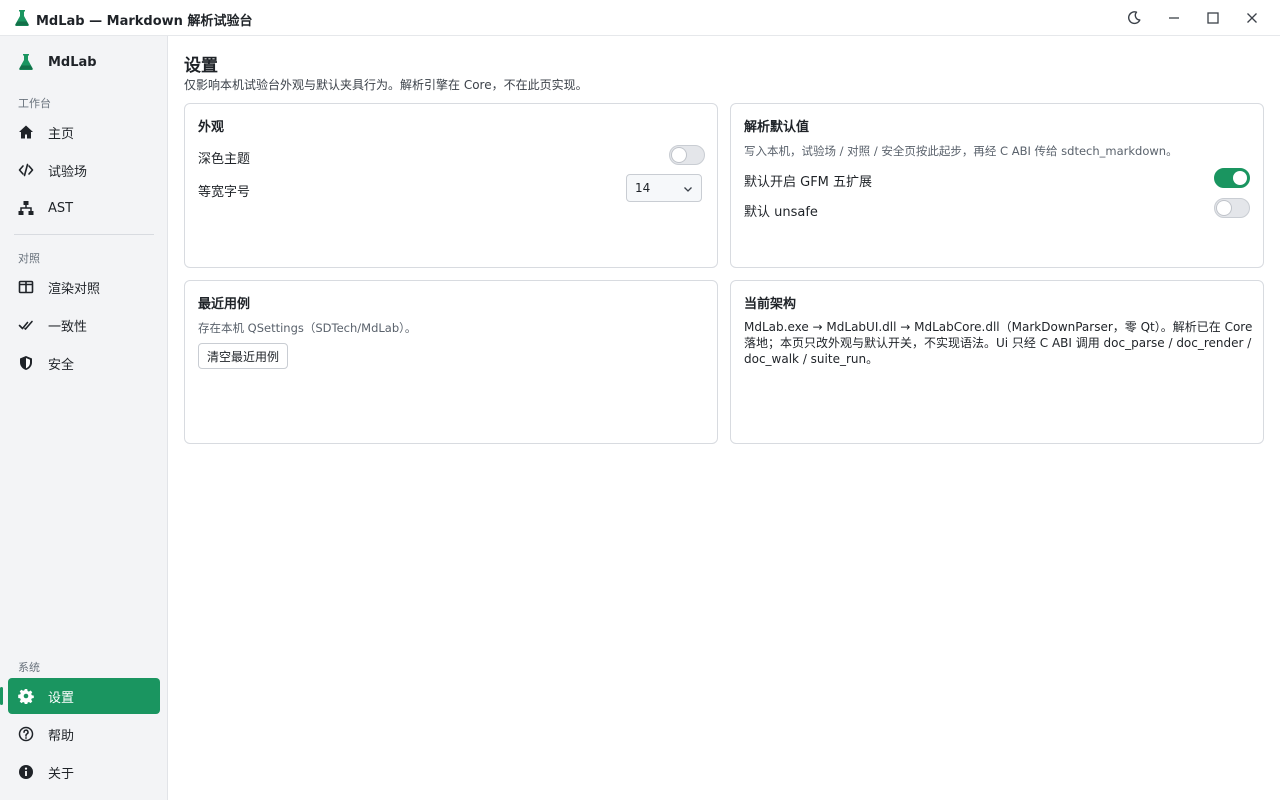 Image resolution: width=1280 pixels, height=800 pixels. What do you see at coordinates (61, 736) in the screenshot?
I see `sidebar-item-label: 帮助` at bounding box center [61, 736].